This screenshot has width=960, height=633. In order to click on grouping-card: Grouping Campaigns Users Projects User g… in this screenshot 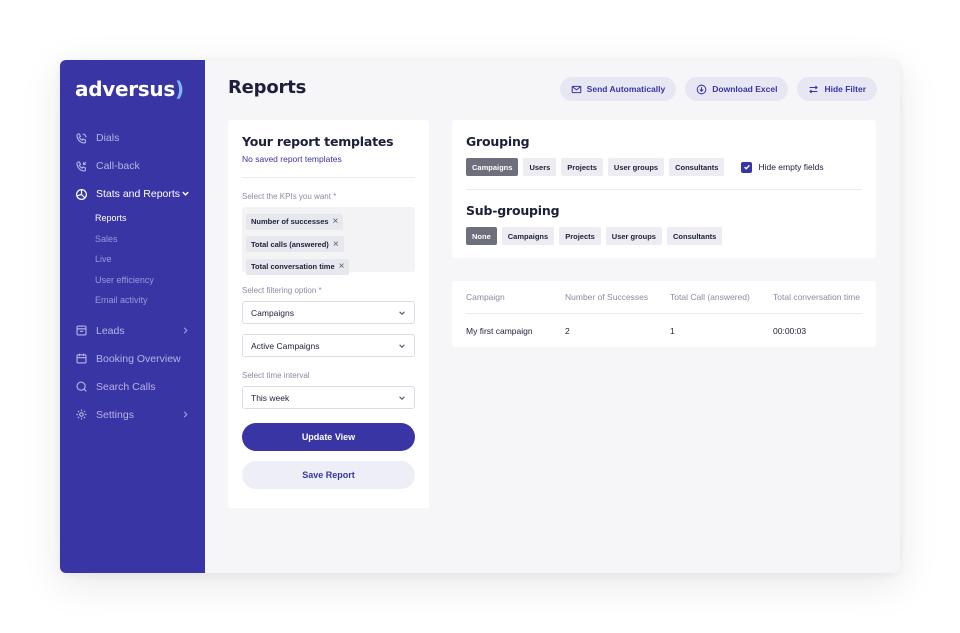, I will do `click(664, 189)`.